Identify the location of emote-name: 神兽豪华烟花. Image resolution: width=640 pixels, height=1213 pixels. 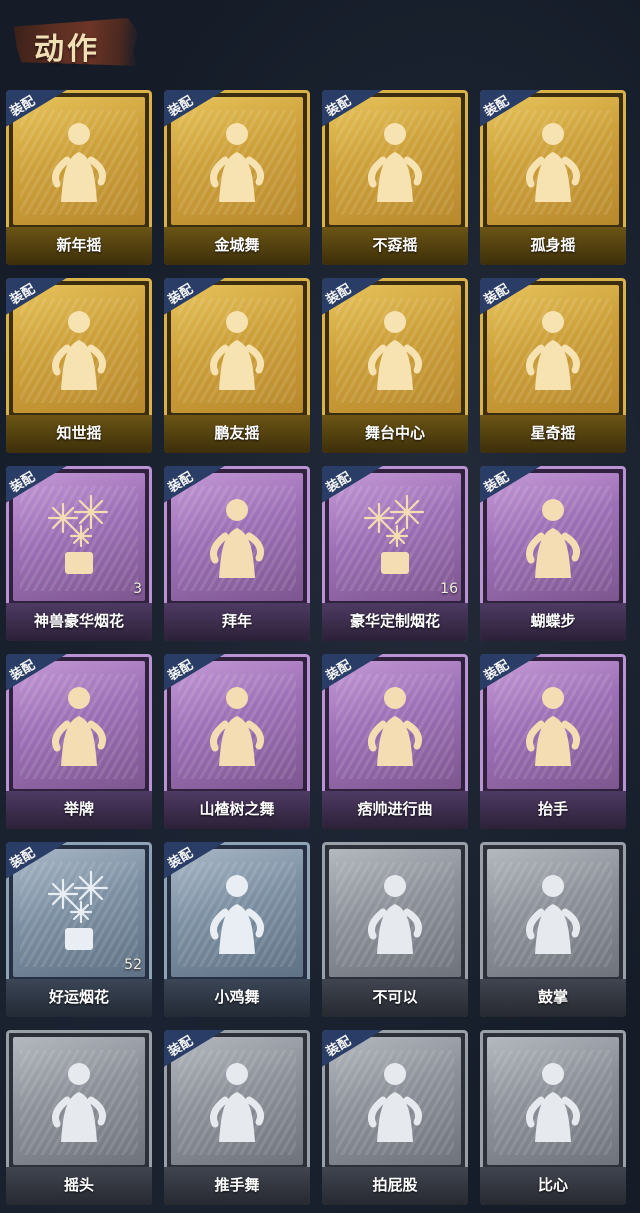
(78, 621).